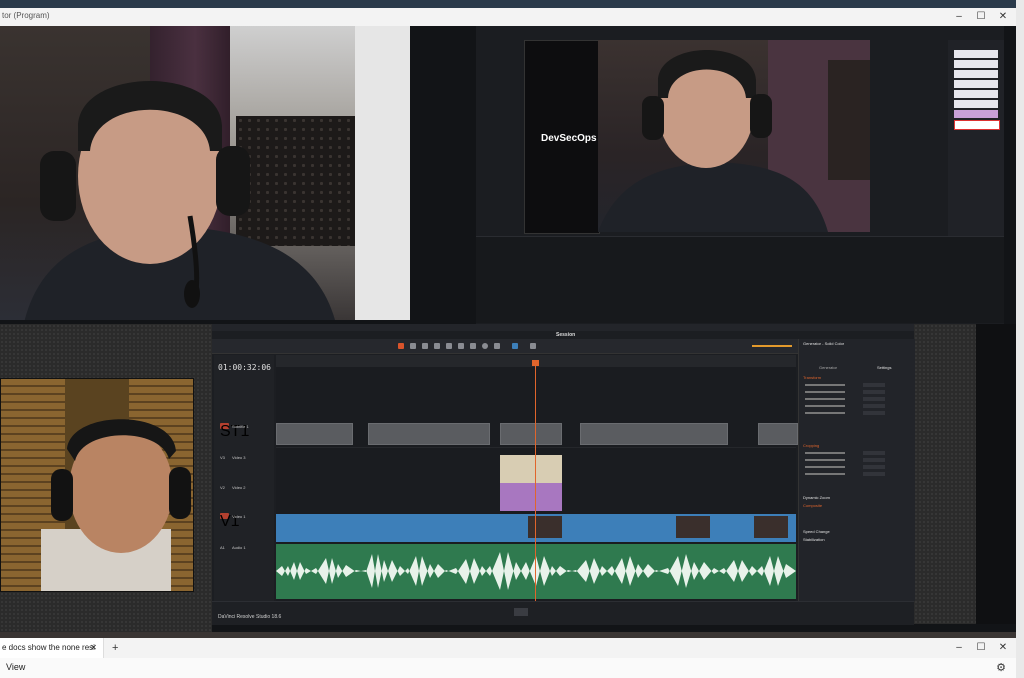 This screenshot has width=1024, height=678. Describe the element at coordinates (449, 346) in the screenshot. I see `insert-clip-icon` at that location.